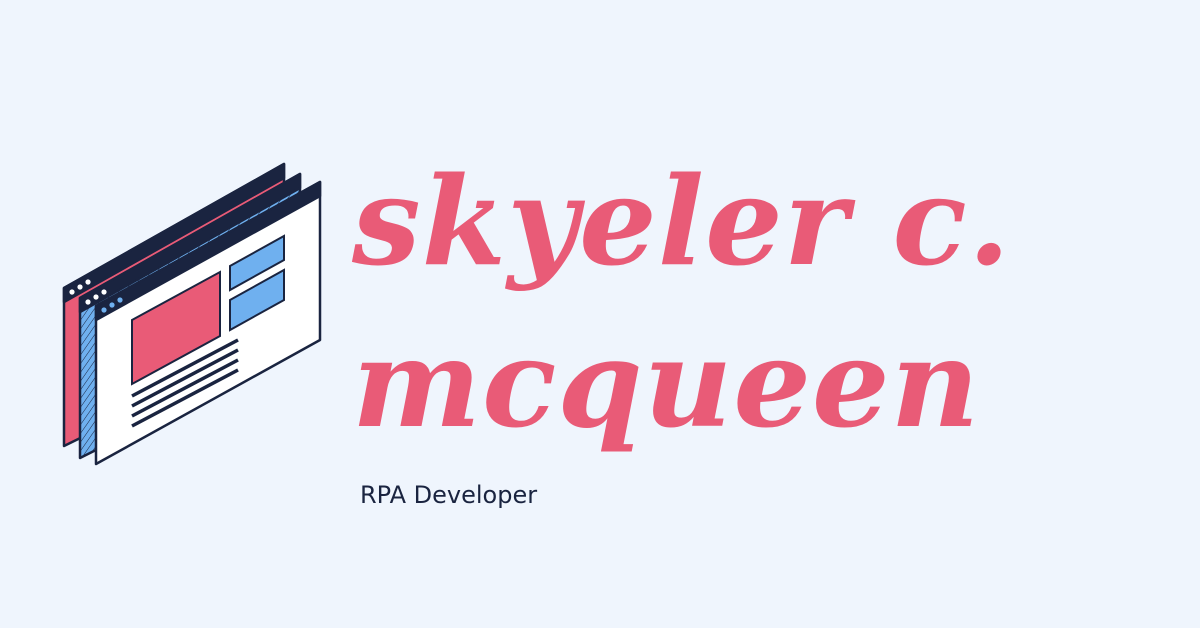 This screenshot has width=1200, height=628. I want to click on browser-windows-icon, so click(193, 316).